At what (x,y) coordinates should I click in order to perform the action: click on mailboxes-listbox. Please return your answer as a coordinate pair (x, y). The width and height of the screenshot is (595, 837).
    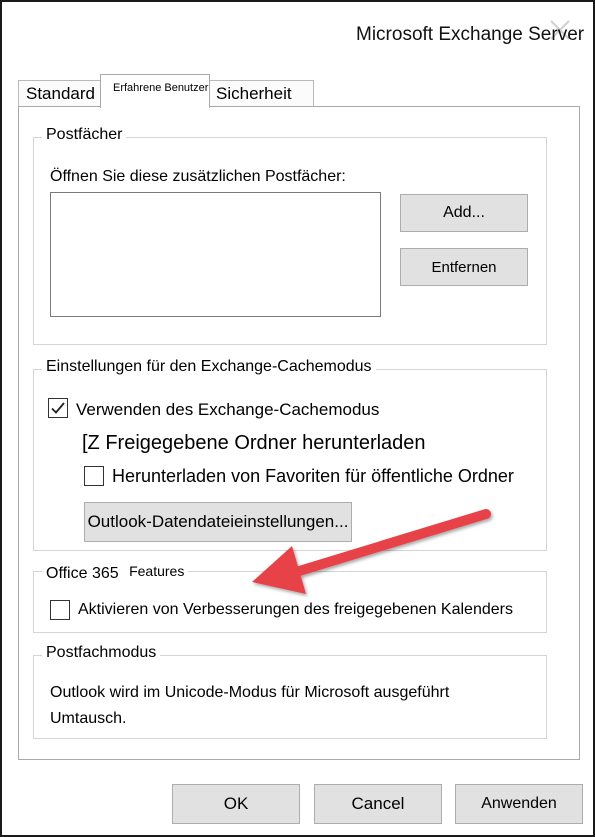
    Looking at the image, I should click on (215, 254).